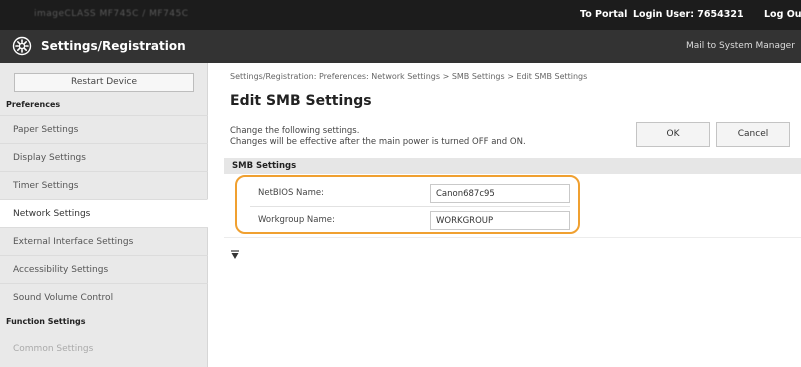 This screenshot has width=801, height=367. Describe the element at coordinates (104, 349) in the screenshot. I see `sidebar-item-common-settings: Common Settings` at that location.